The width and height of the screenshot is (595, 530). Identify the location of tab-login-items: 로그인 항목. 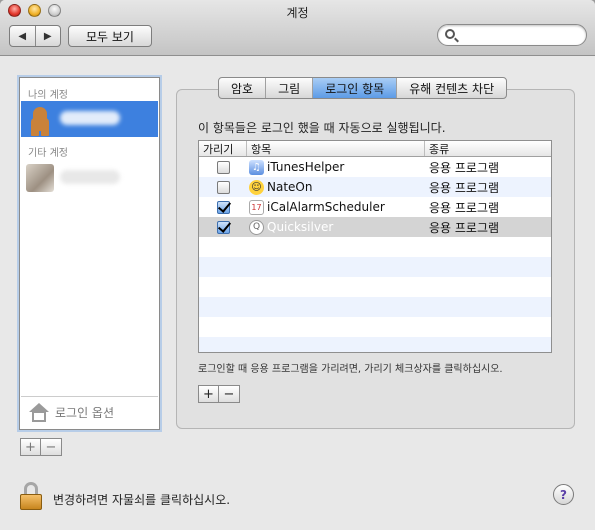
(355, 88).